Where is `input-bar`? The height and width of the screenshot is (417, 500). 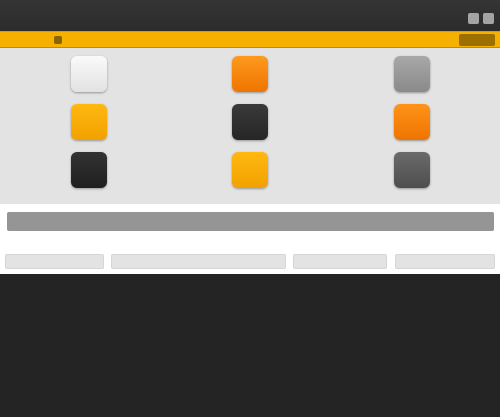
input-bar is located at coordinates (250, 221).